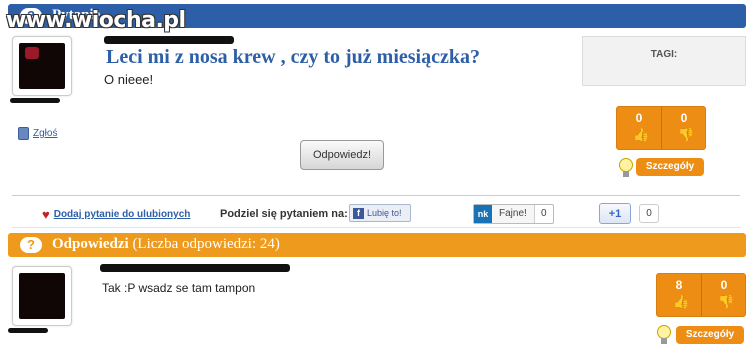 The image size is (750, 358). What do you see at coordinates (664, 61) in the screenshot?
I see `tags-box: TAGI:` at bounding box center [664, 61].